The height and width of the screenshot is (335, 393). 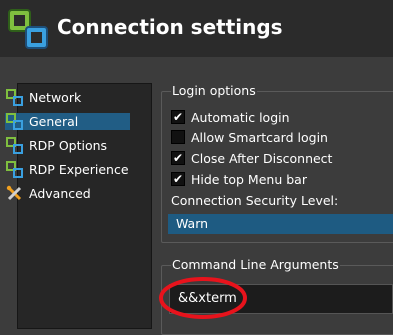 What do you see at coordinates (255, 200) in the screenshot?
I see `security-level-label: Connection Security Level:` at bounding box center [255, 200].